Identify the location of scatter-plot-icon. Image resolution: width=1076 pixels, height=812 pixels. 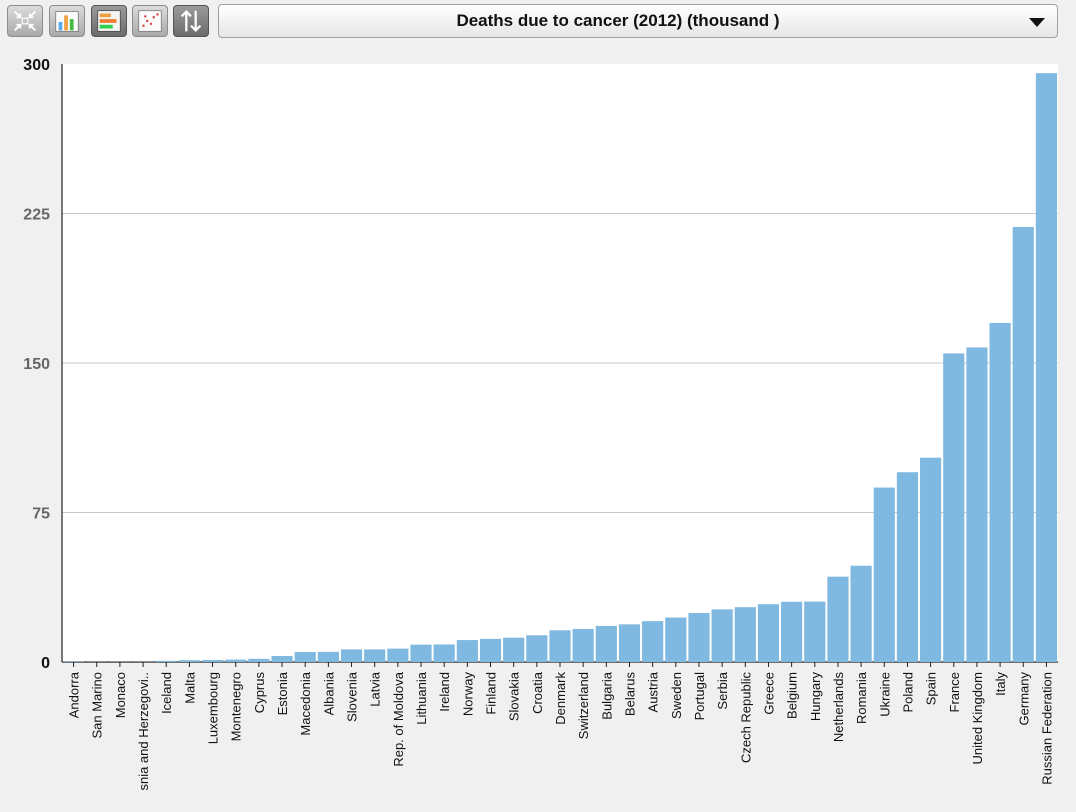
(150, 21).